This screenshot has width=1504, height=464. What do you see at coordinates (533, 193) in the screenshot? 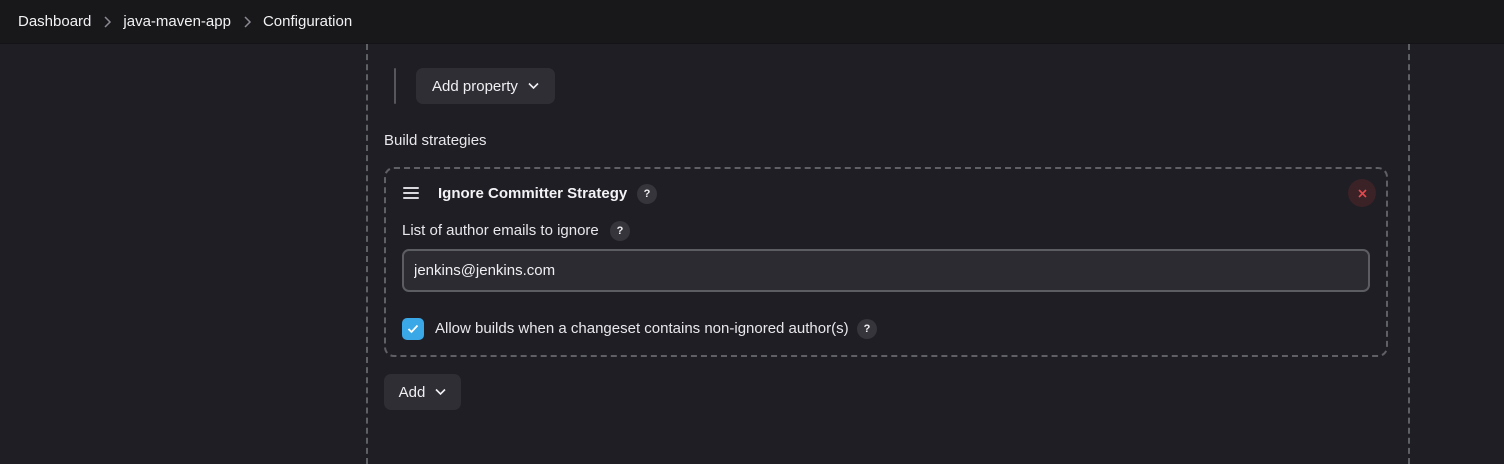
I see `strategy-title: Ignore Committer Strategy` at bounding box center [533, 193].